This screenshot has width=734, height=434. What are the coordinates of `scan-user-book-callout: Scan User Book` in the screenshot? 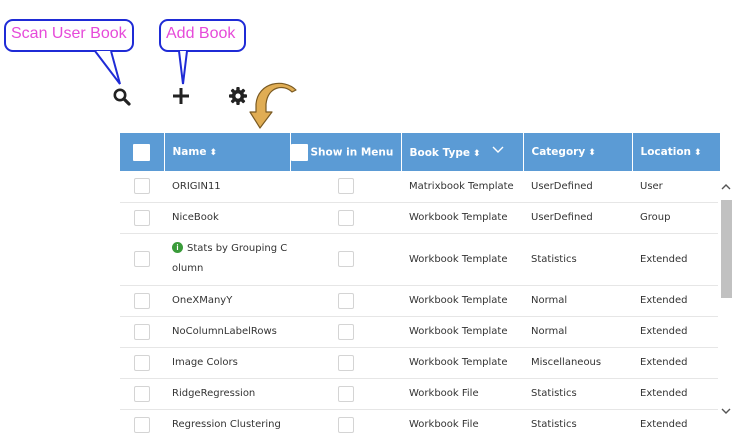 It's located at (69, 35).